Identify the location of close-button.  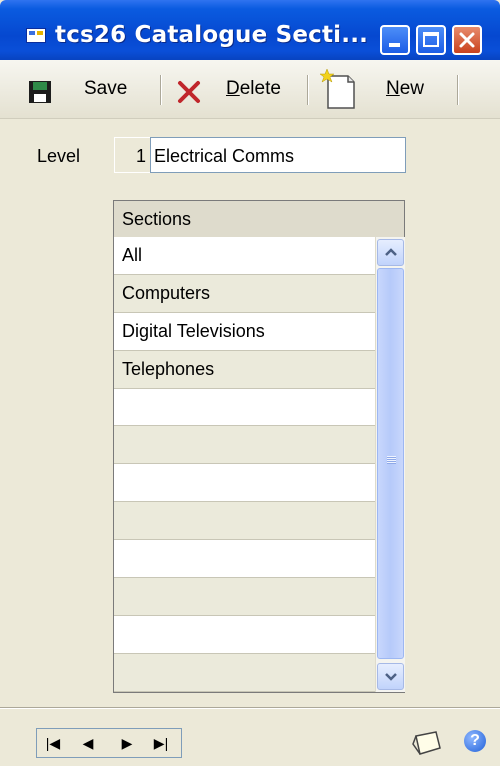
(467, 40).